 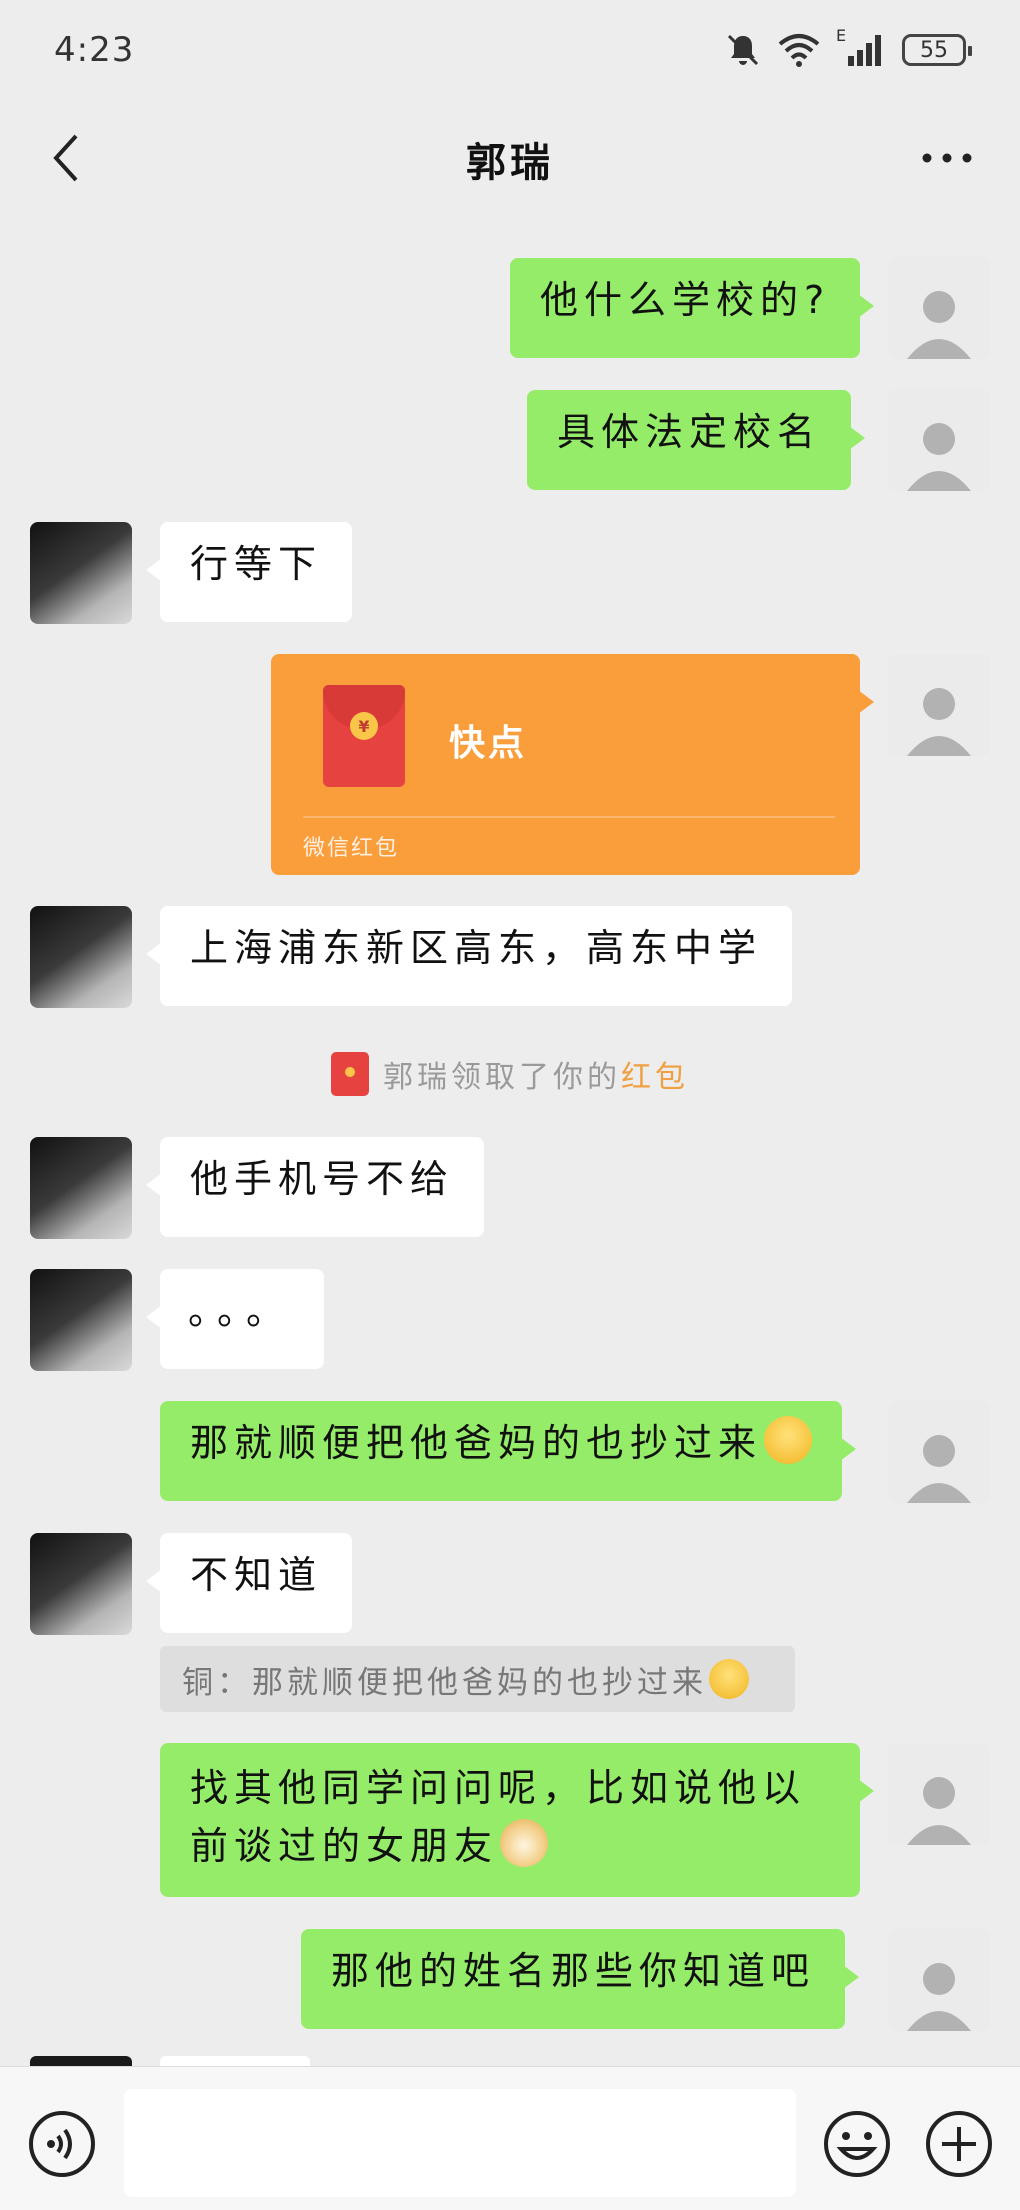 I want to click on input-bar, so click(x=510, y=2138).